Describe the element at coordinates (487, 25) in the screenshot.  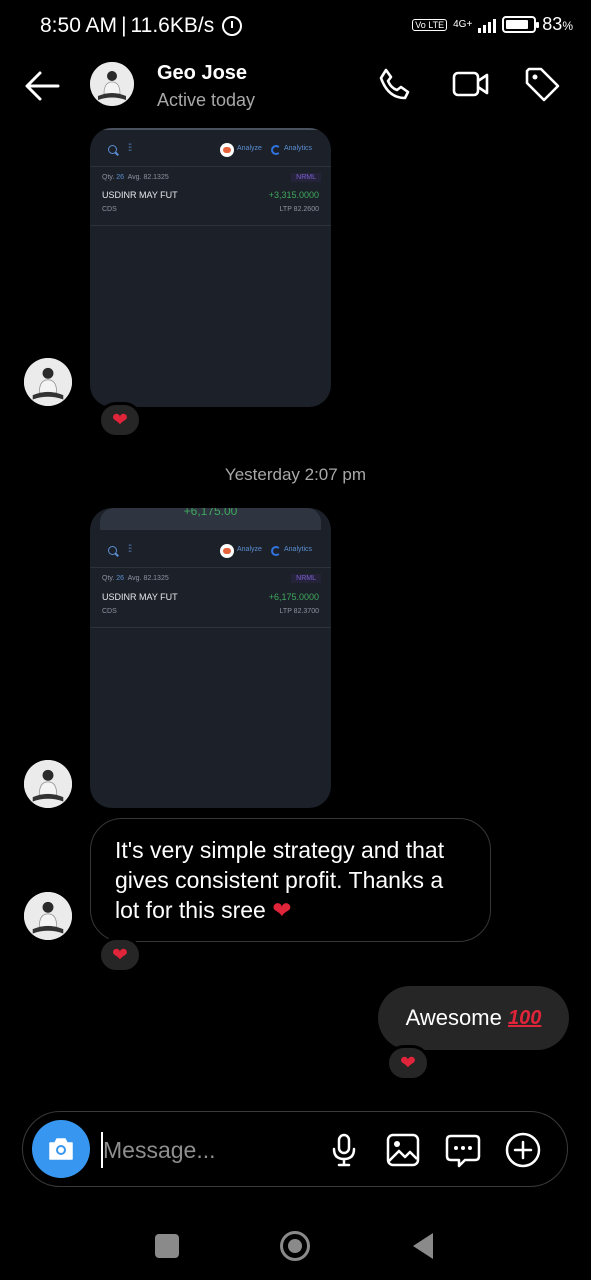
I see `signal-icon` at that location.